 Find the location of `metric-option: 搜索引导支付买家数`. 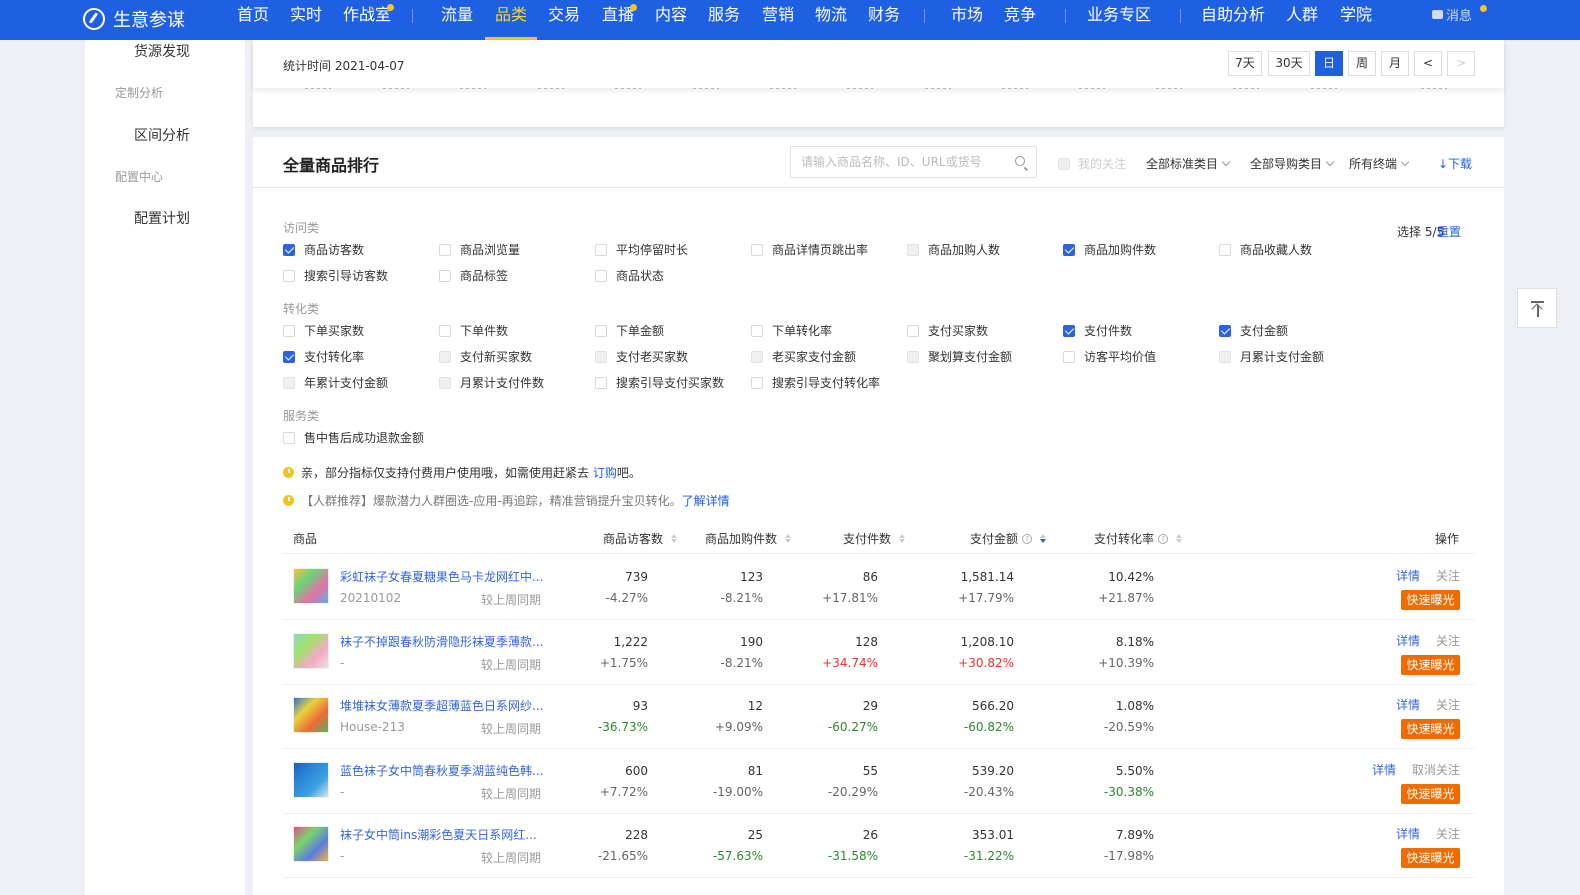

metric-option: 搜索引导支付买家数 is located at coordinates (659, 382).